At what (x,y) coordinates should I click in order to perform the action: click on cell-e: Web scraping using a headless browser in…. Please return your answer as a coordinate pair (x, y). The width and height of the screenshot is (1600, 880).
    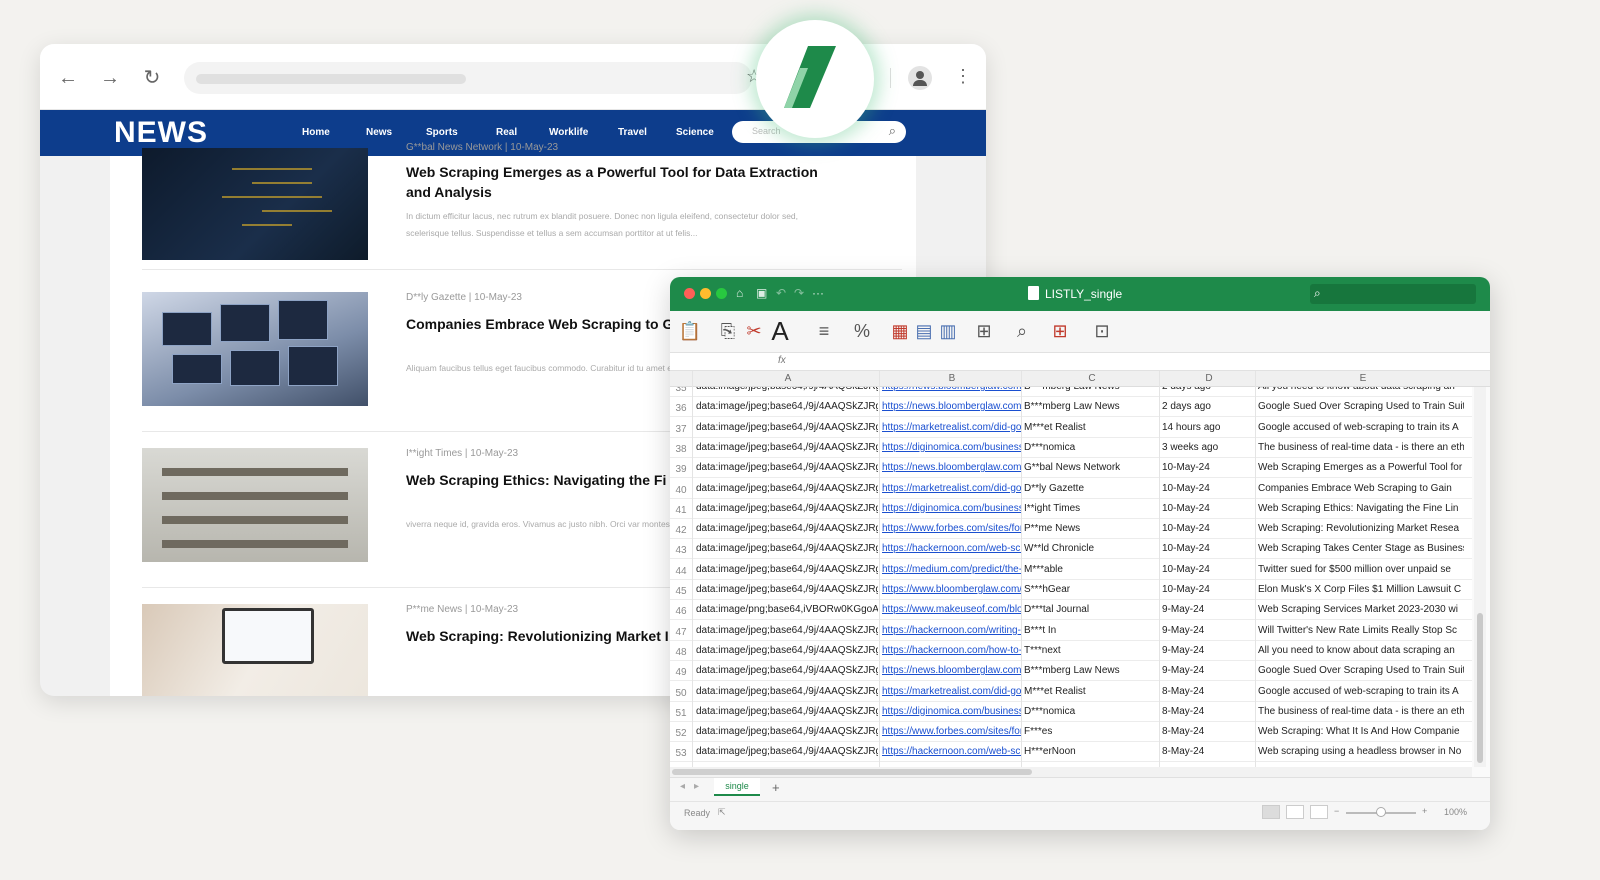
    Looking at the image, I should click on (1361, 751).